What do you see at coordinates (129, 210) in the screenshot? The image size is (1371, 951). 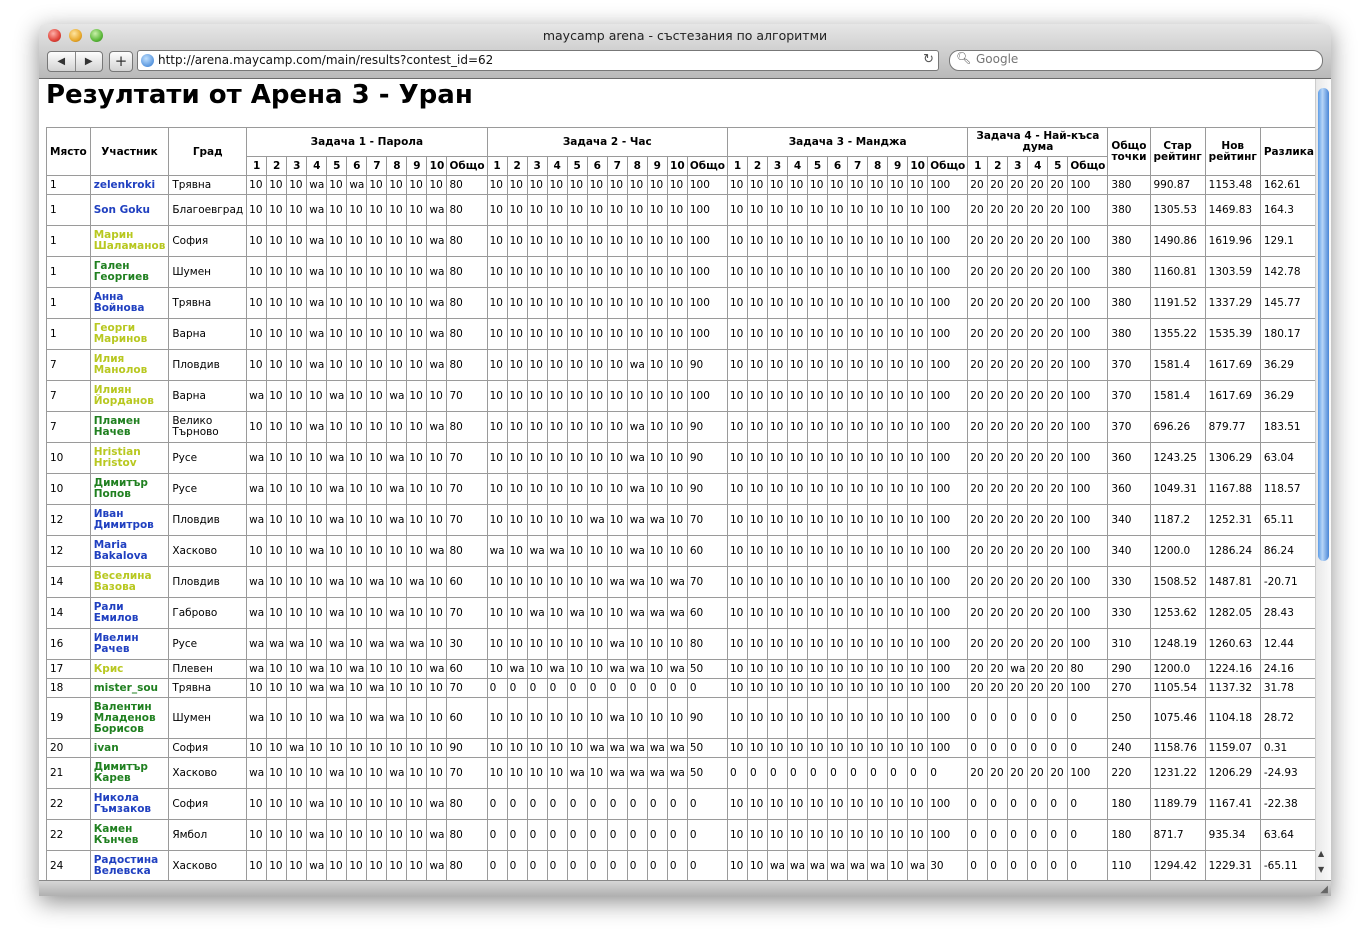 I see `participant-link: Son Goku` at bounding box center [129, 210].